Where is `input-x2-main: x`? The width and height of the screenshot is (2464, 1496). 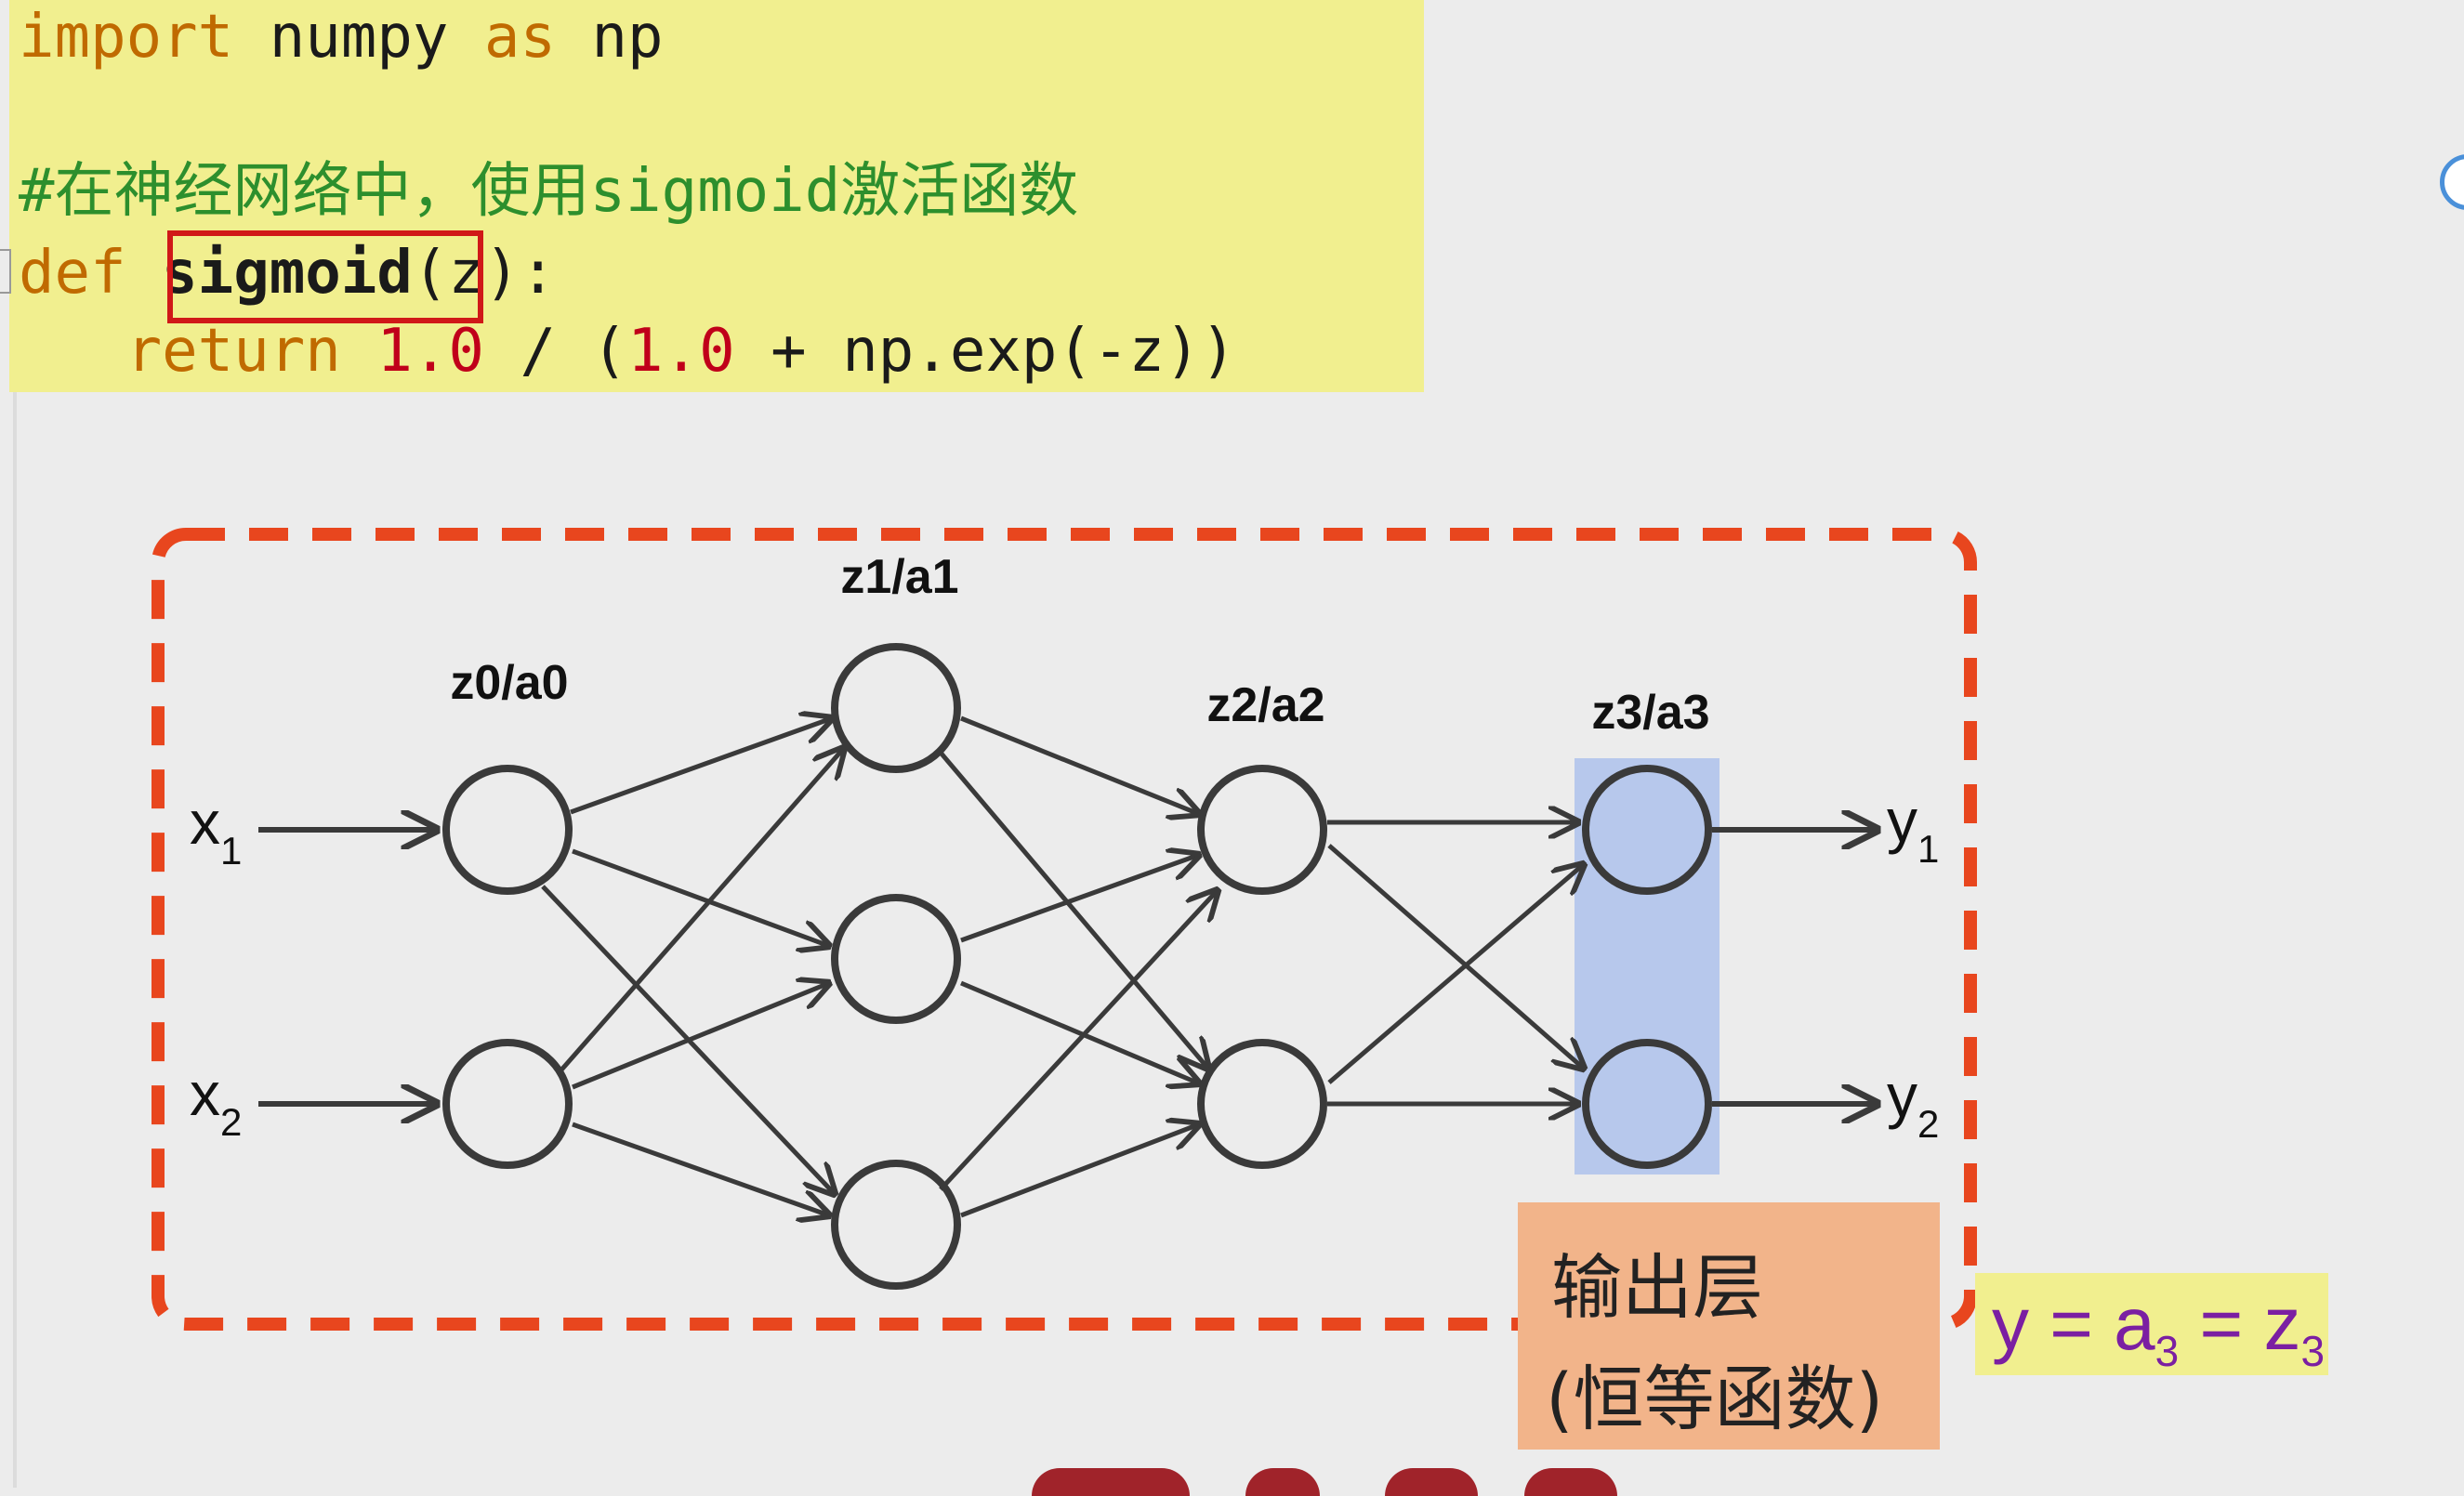 input-x2-main: x is located at coordinates (205, 1093).